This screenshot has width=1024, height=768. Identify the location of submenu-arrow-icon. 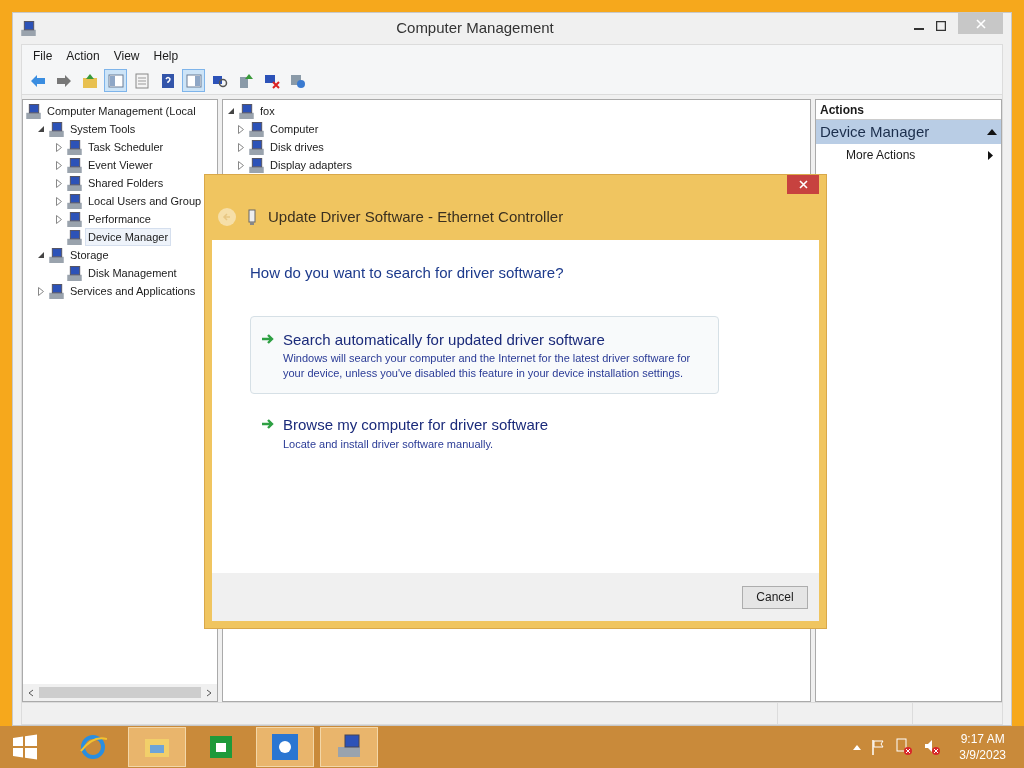
(990, 155).